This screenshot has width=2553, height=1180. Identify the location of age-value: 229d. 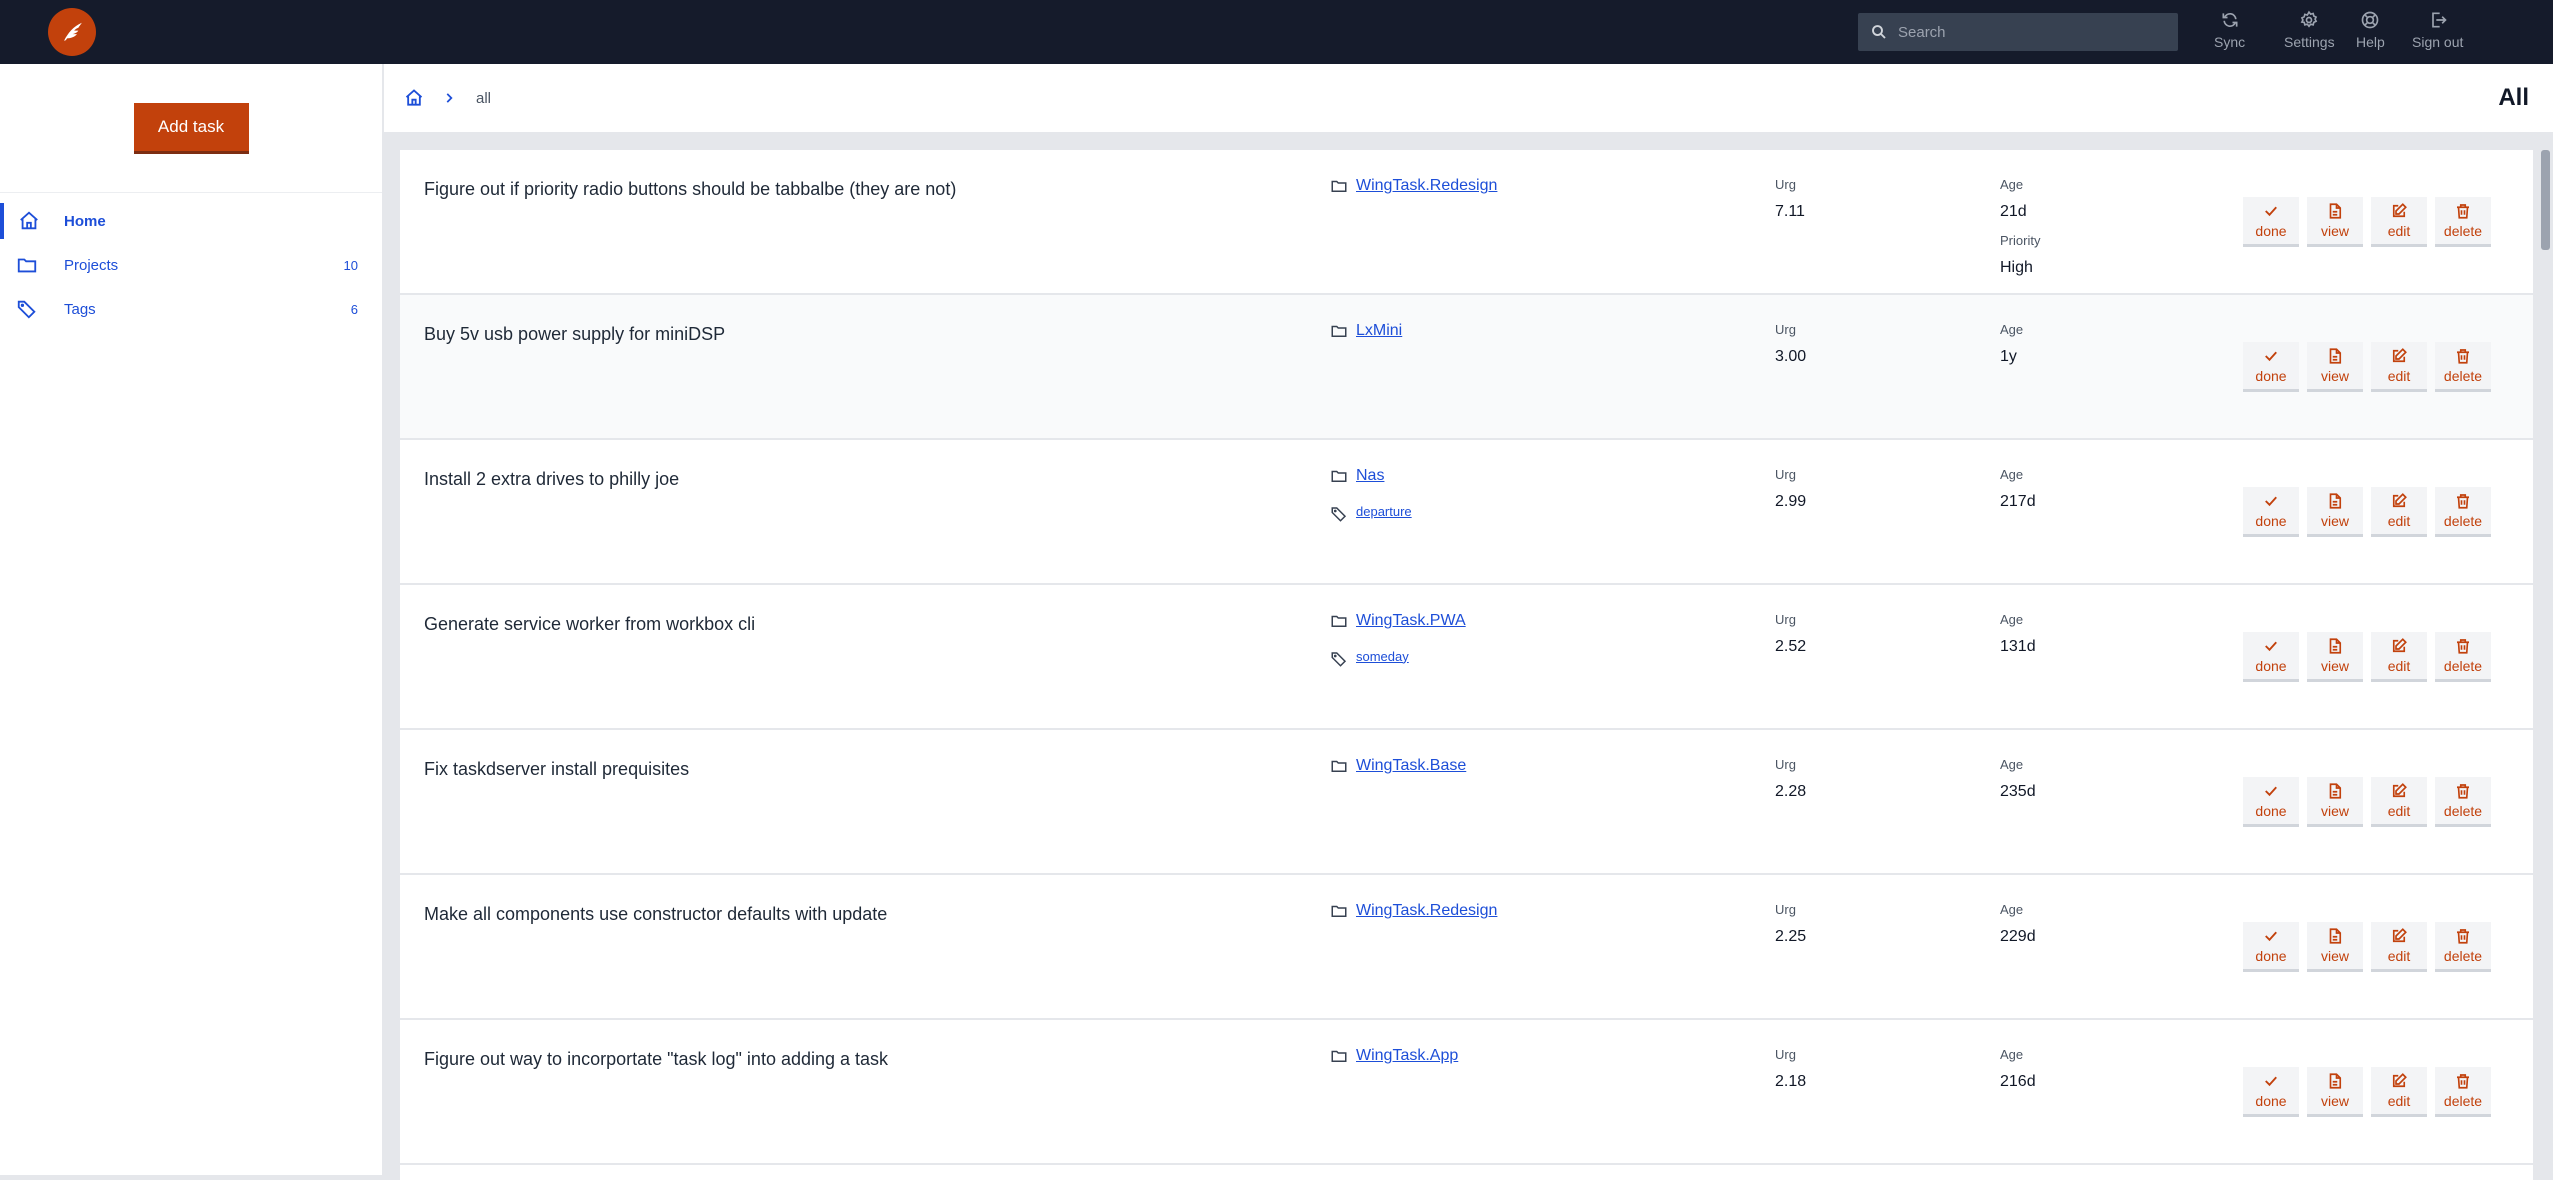
(2018, 936).